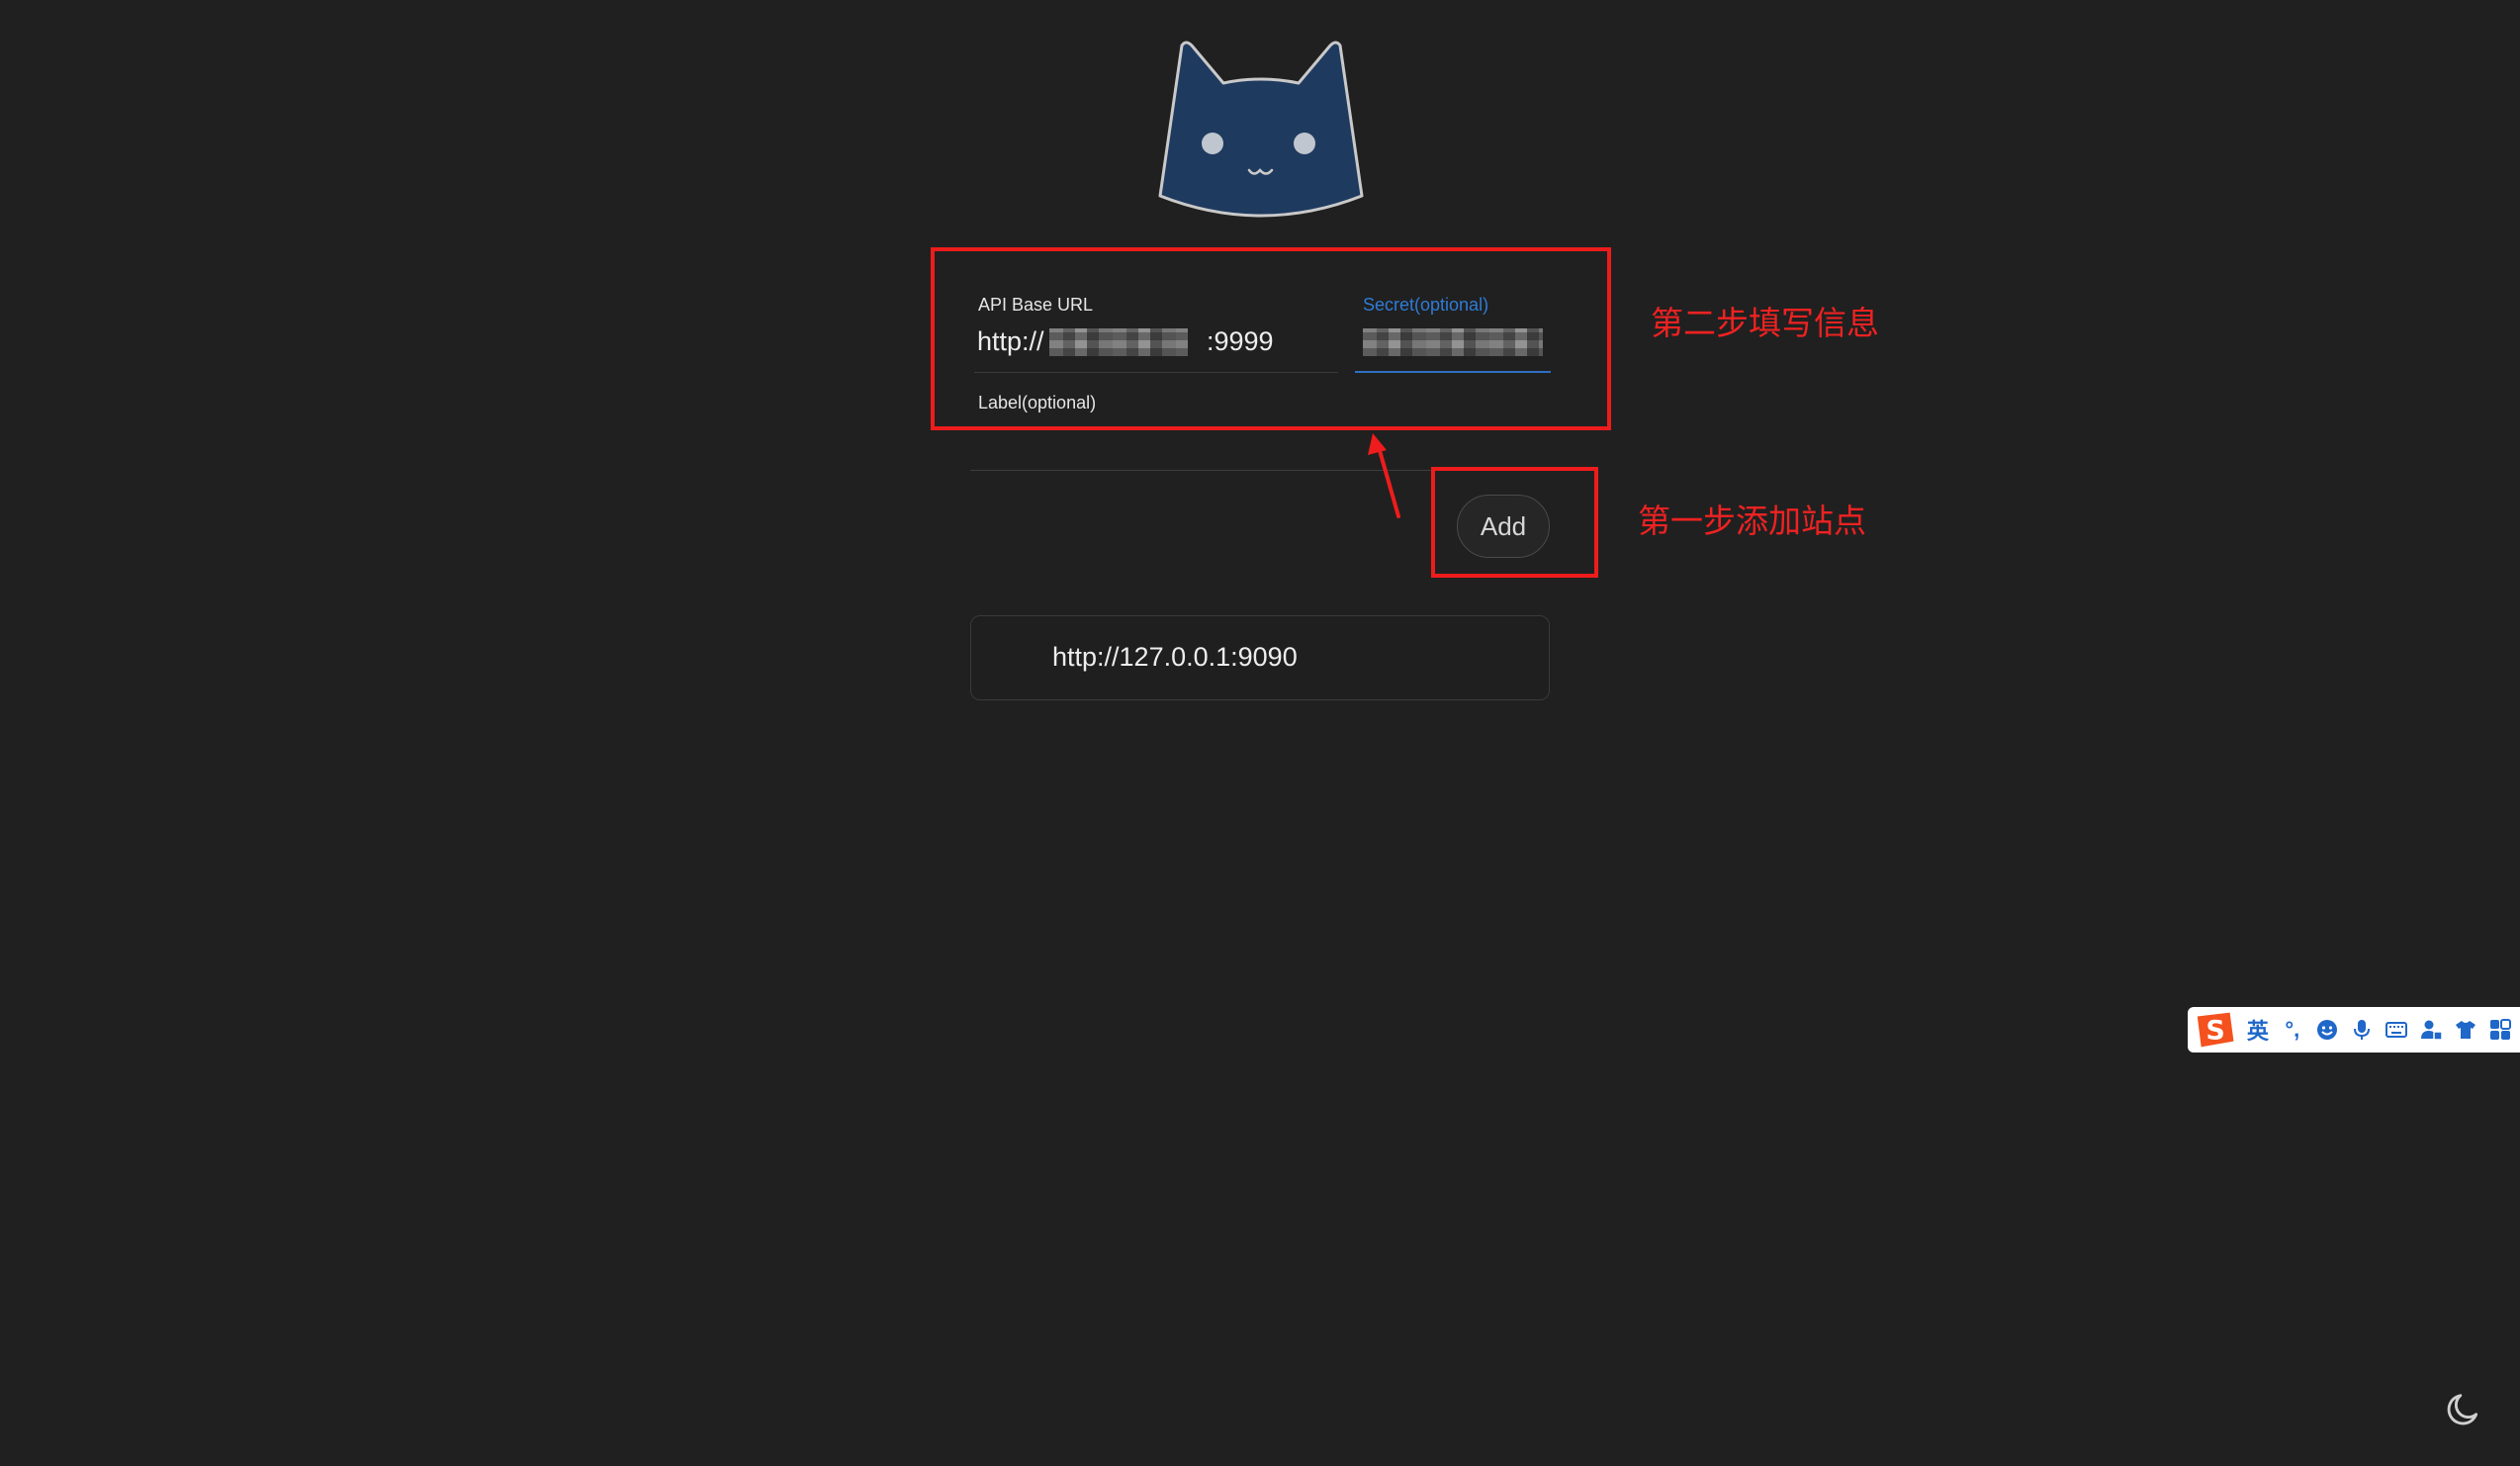  I want to click on cat-logo, so click(1261, 129).